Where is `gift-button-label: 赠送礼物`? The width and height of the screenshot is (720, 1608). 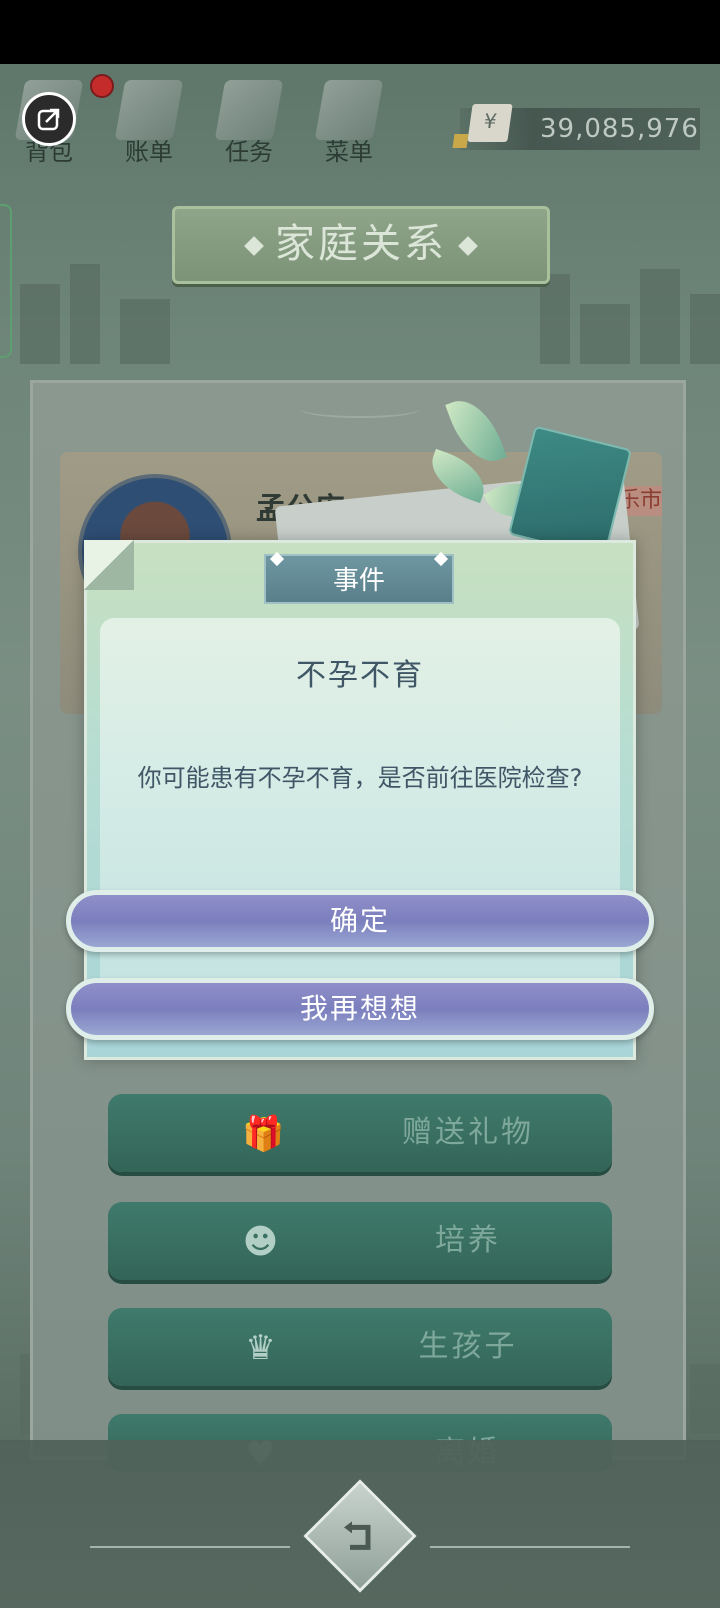
gift-button-label: 赠送礼物 is located at coordinates (468, 1132).